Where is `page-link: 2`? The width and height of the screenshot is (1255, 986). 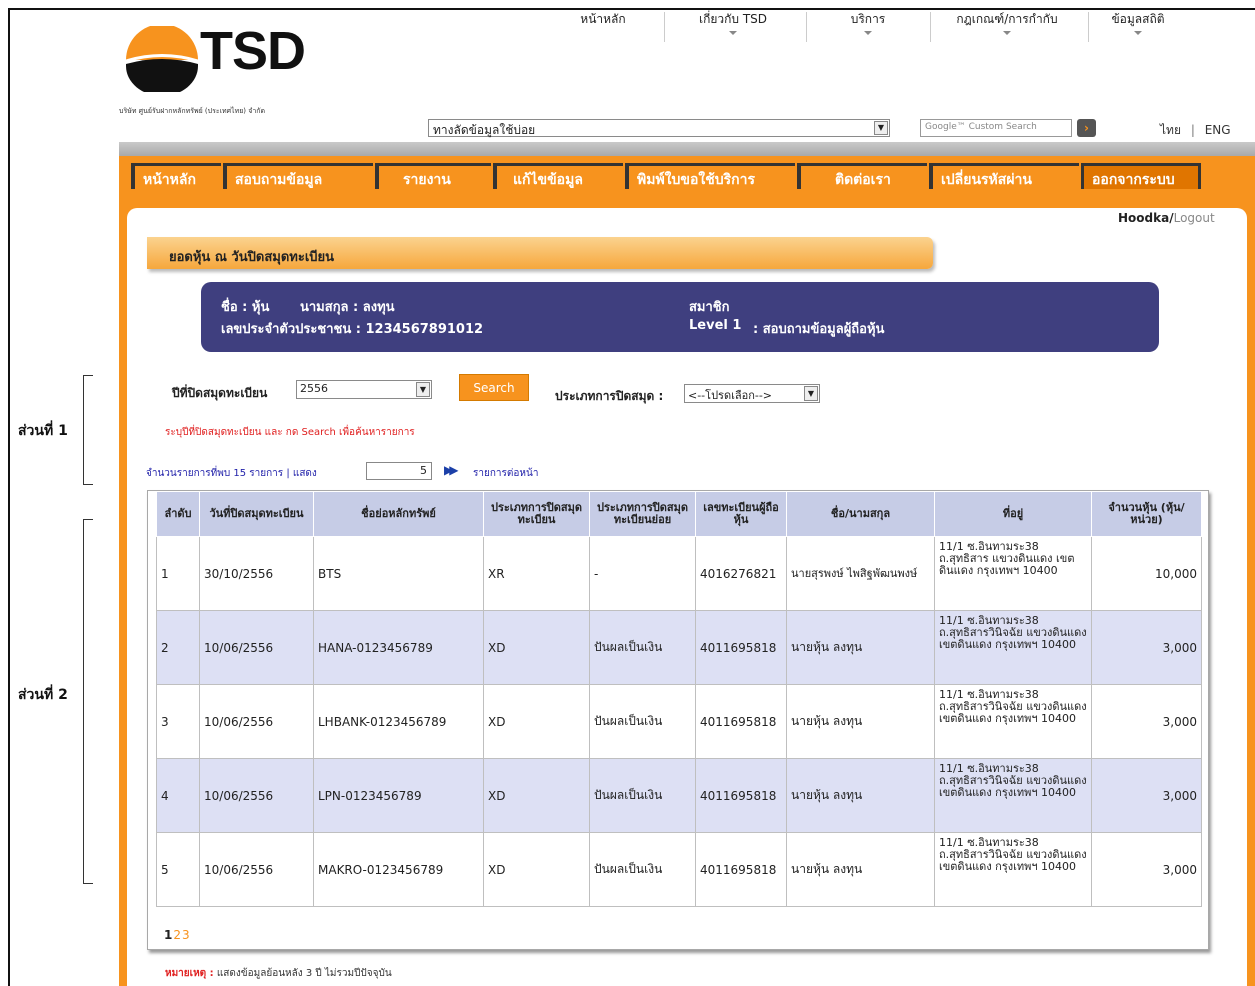
page-link: 2 is located at coordinates (177, 935).